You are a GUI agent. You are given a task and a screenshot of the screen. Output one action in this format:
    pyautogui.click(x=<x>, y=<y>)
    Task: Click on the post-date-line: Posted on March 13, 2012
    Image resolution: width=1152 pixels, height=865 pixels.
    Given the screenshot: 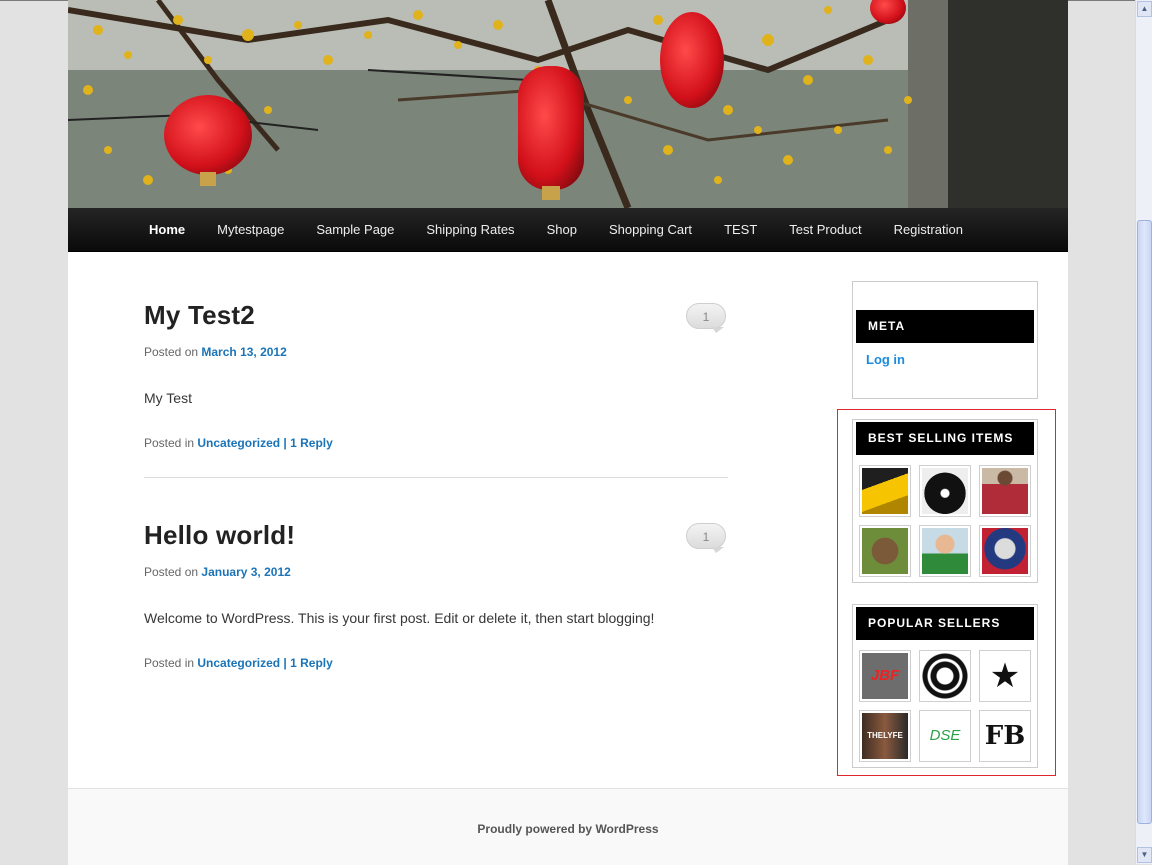 What is the action you would take?
    pyautogui.click(x=215, y=352)
    